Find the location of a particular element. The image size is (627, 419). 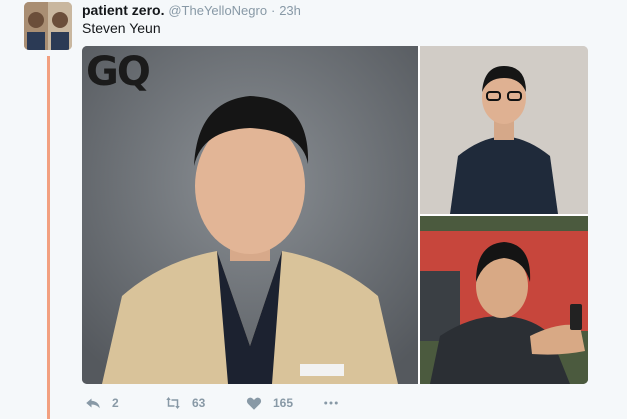

like-button: 165 is located at coordinates (269, 403).